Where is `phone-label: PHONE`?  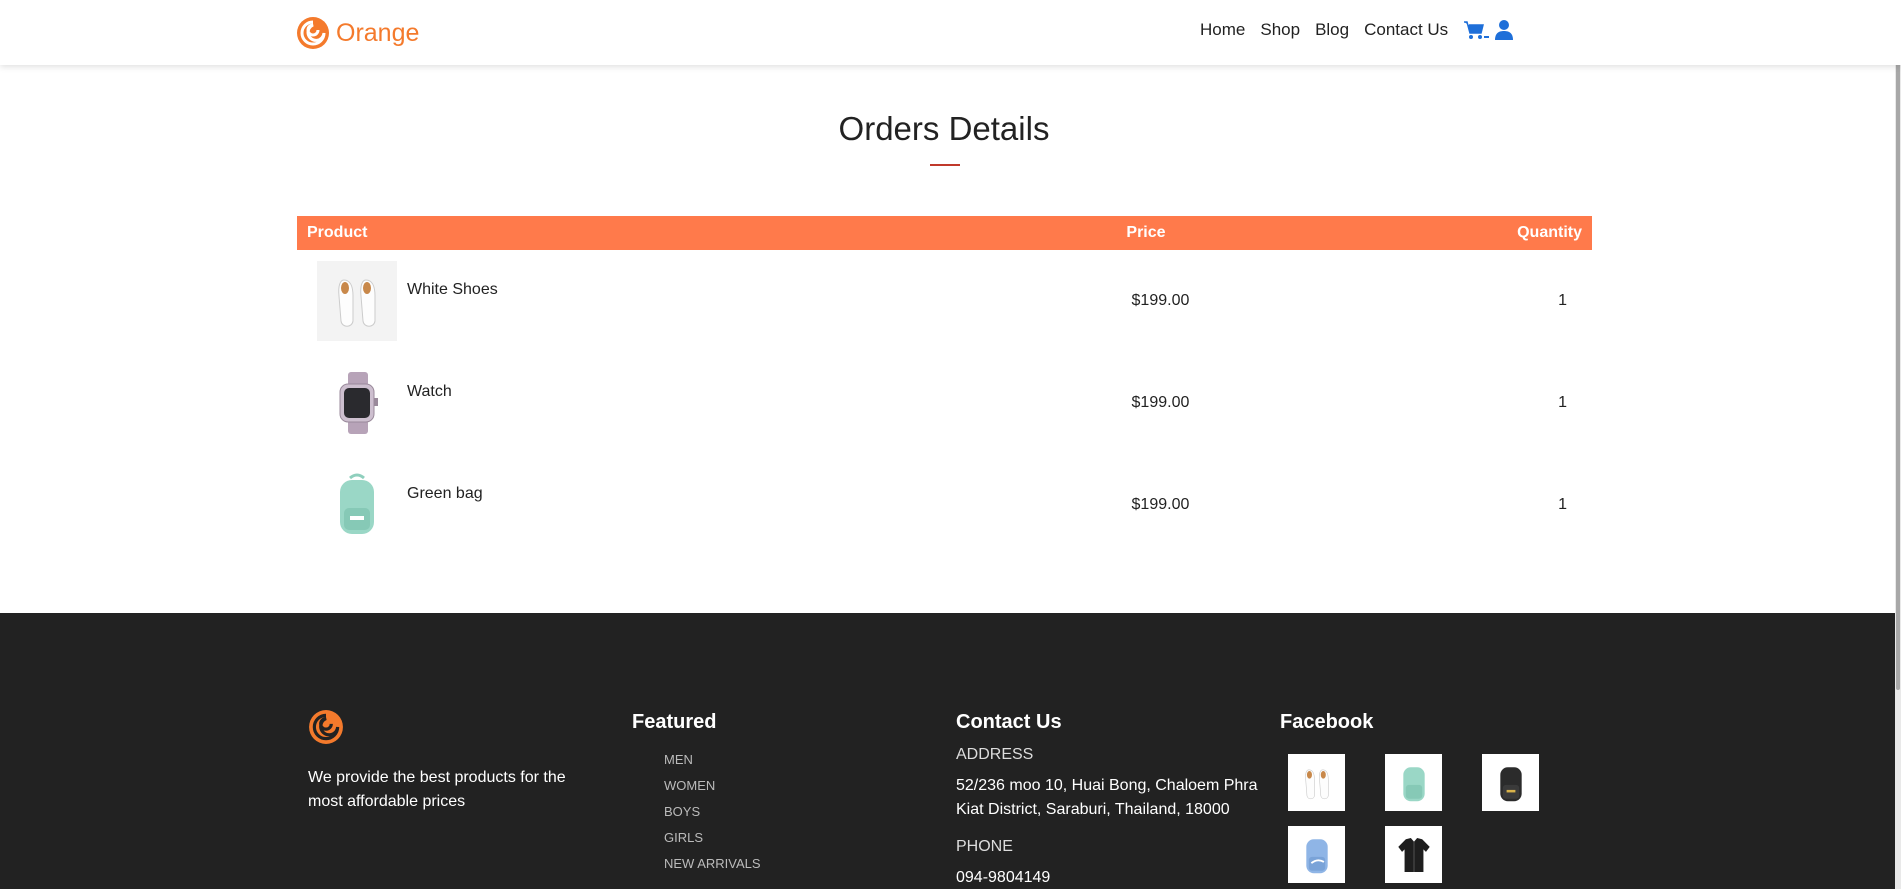 phone-label: PHONE is located at coordinates (984, 846).